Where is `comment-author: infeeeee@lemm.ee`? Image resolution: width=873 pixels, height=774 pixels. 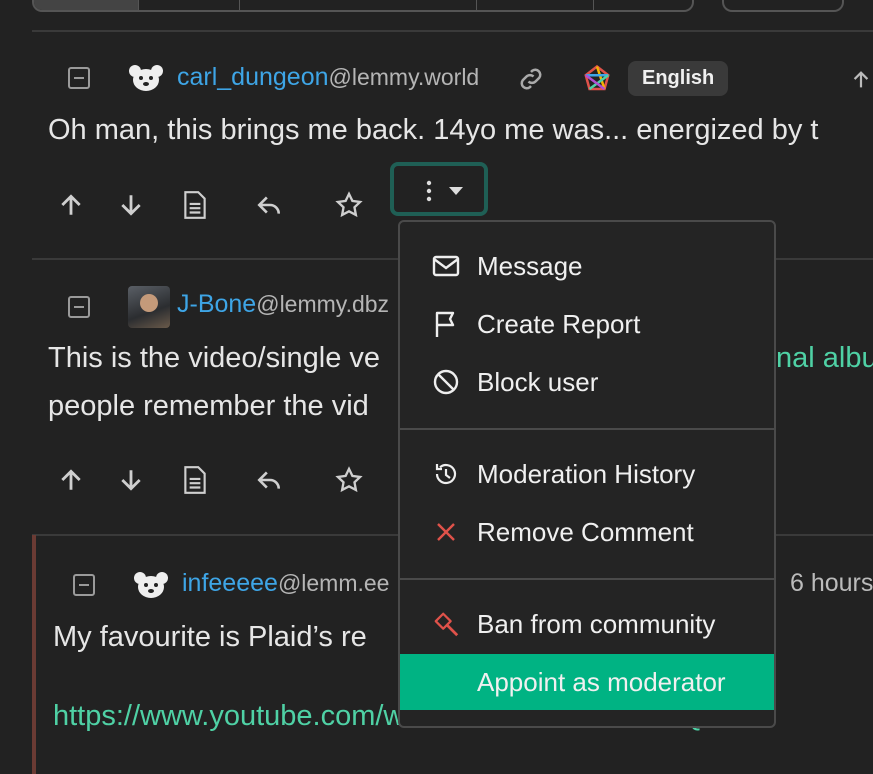
comment-author: infeeeee@lemm.ee is located at coordinates (285, 583).